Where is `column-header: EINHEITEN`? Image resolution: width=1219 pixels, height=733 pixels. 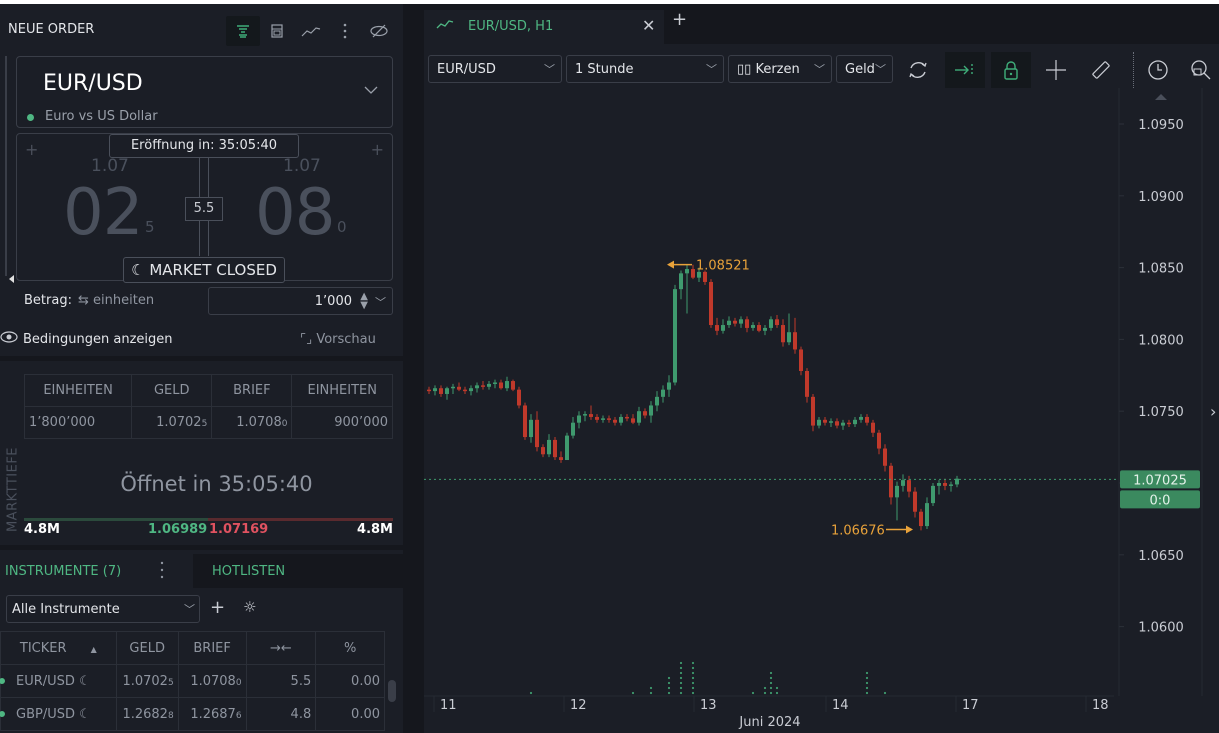
column-header: EINHEITEN is located at coordinates (78, 390).